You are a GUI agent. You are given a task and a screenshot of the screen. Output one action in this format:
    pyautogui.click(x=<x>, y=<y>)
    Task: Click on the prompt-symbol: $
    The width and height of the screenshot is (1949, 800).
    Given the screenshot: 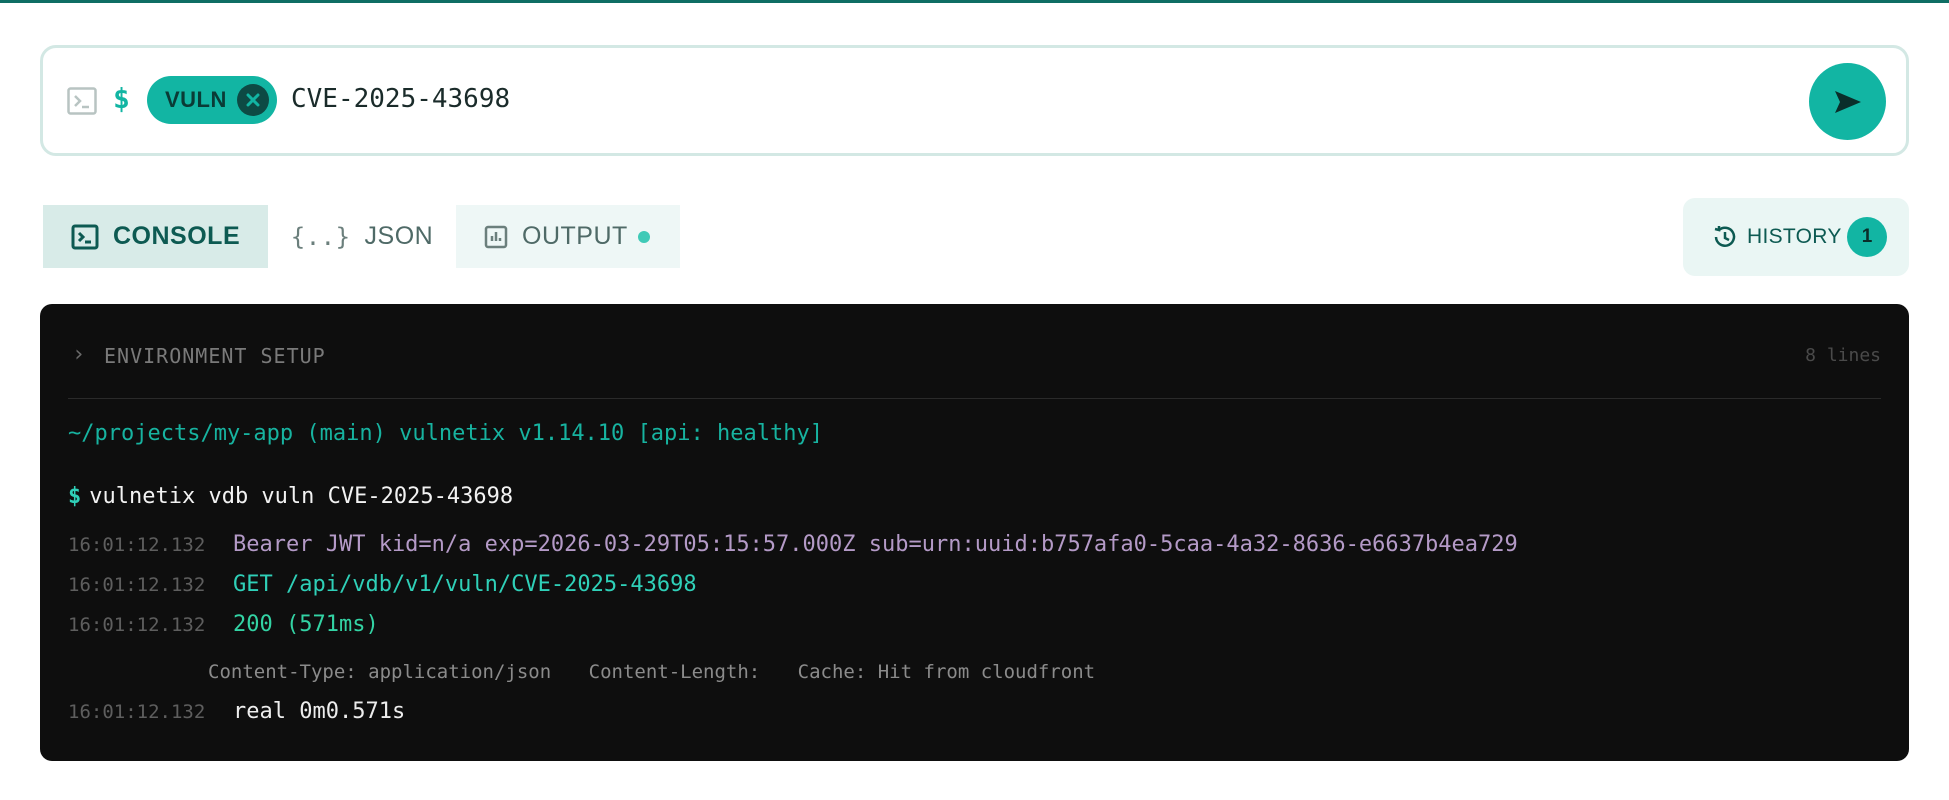 What is the action you would take?
    pyautogui.click(x=121, y=98)
    